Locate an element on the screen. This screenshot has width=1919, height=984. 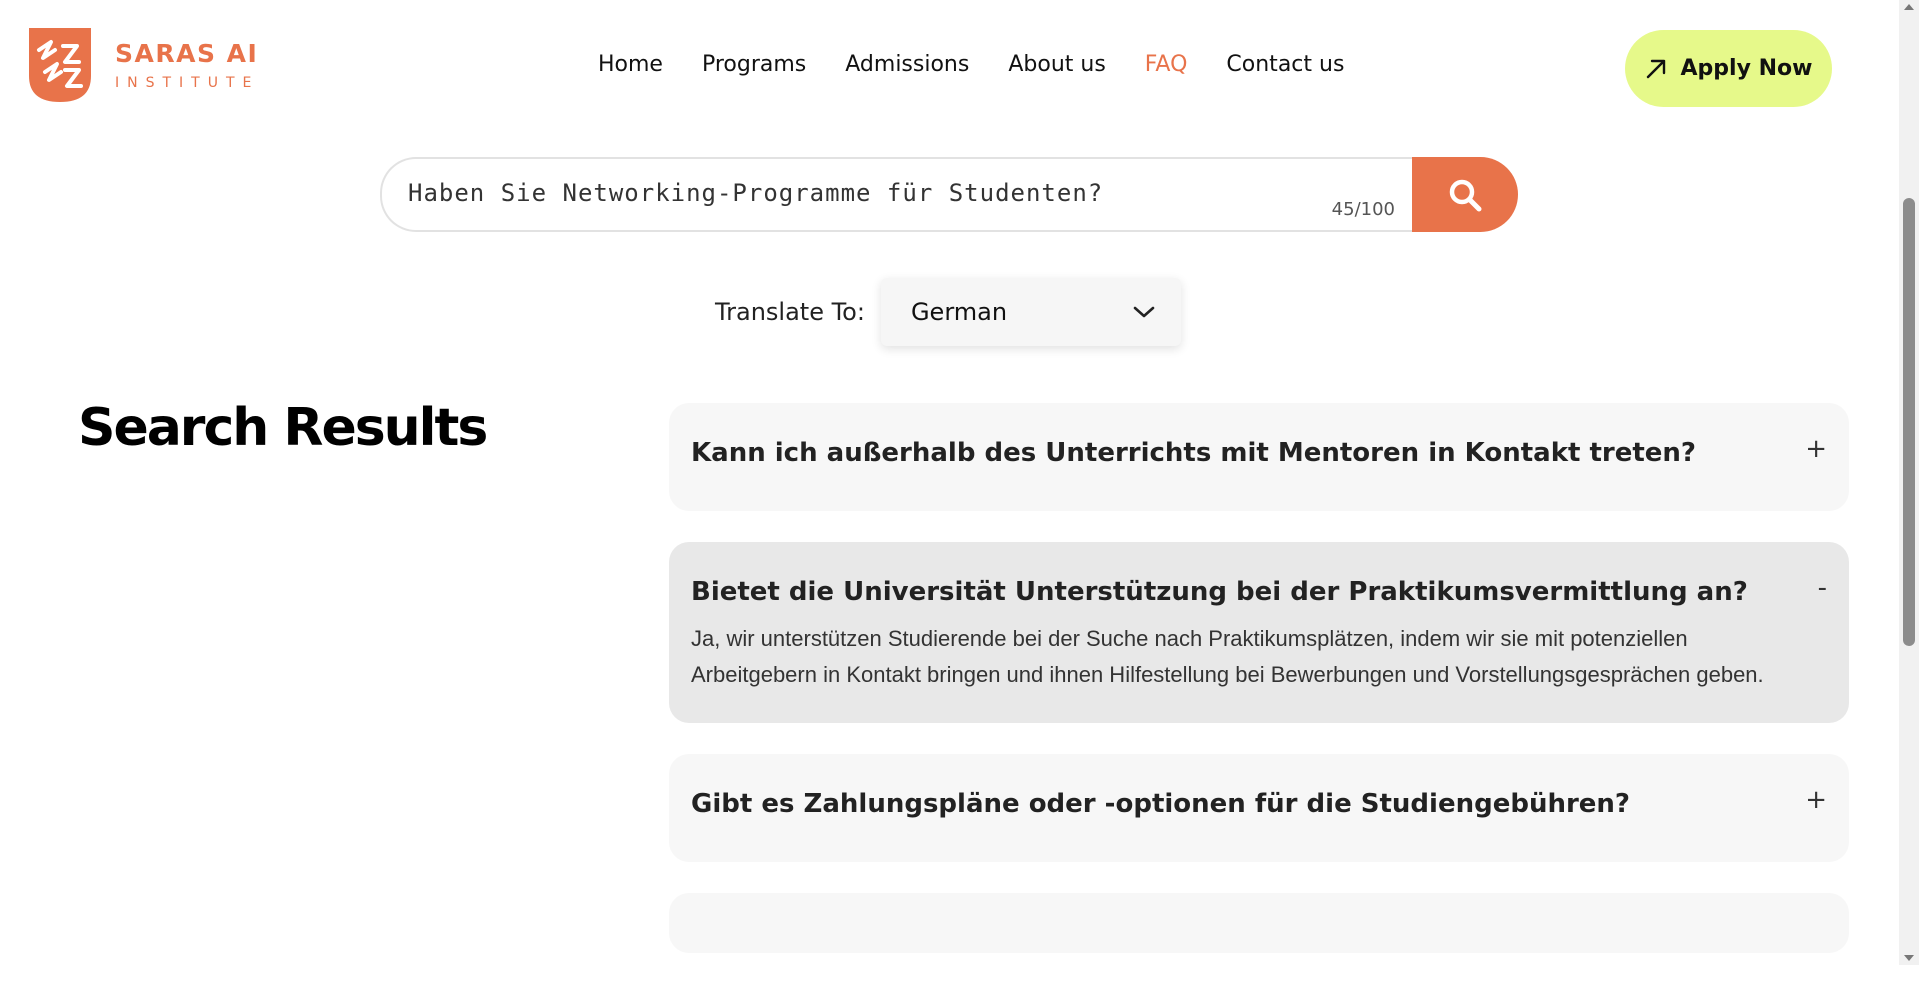
language-select: German is located at coordinates (1030, 312).